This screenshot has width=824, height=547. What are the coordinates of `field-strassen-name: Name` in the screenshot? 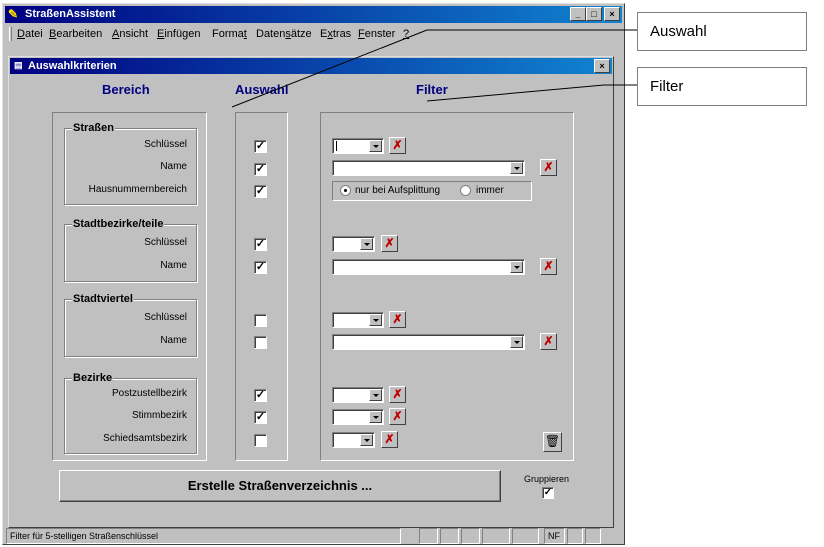 It's located at (173, 166).